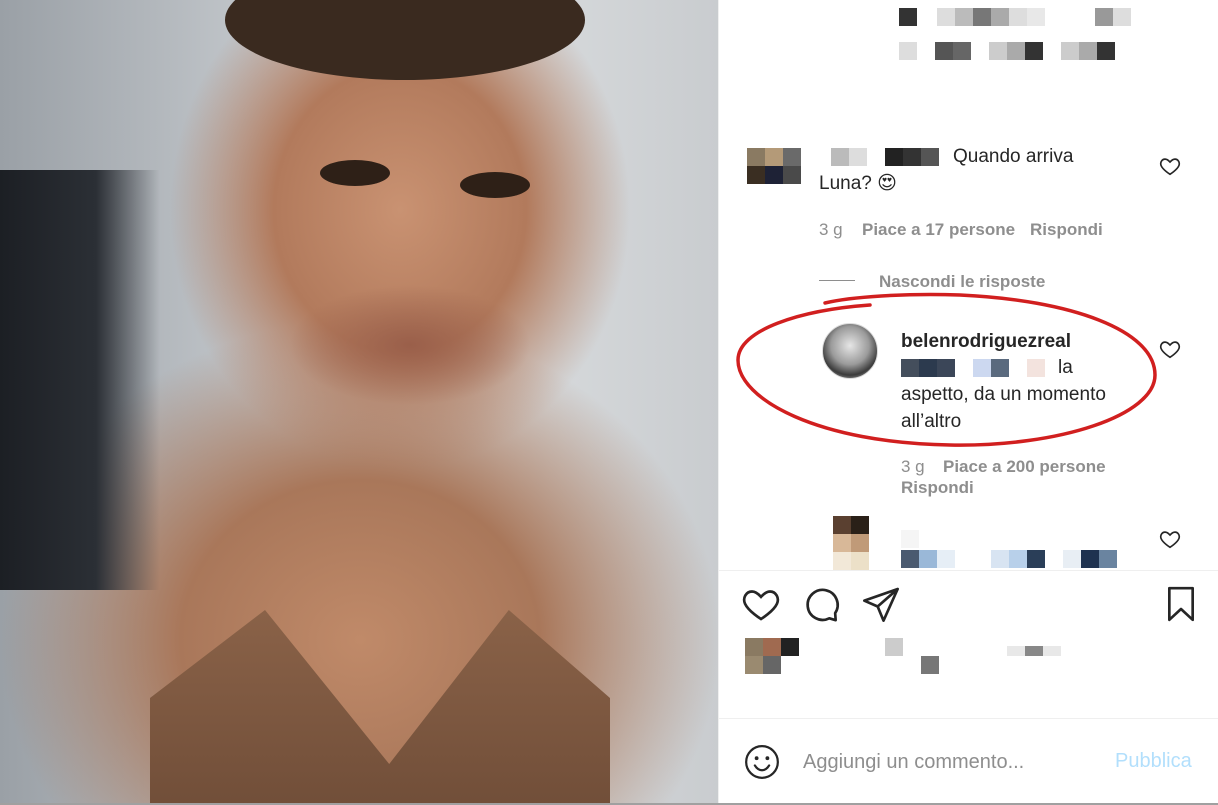 This screenshot has width=1218, height=805. I want to click on like-heart-icon, so click(761, 604).